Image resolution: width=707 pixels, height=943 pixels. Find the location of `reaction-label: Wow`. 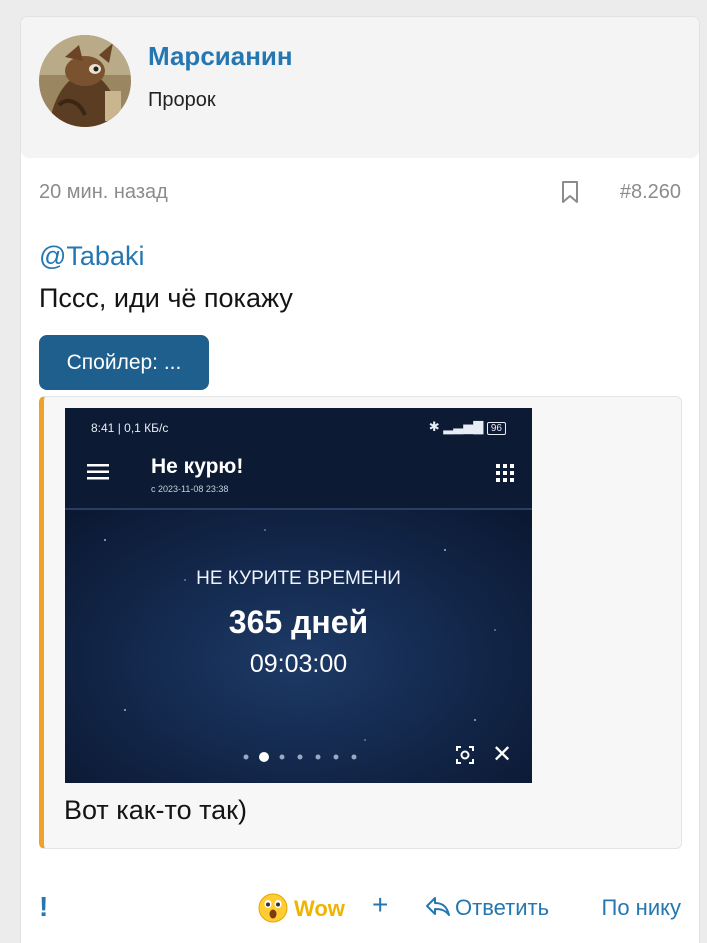

reaction-label: Wow is located at coordinates (319, 908).